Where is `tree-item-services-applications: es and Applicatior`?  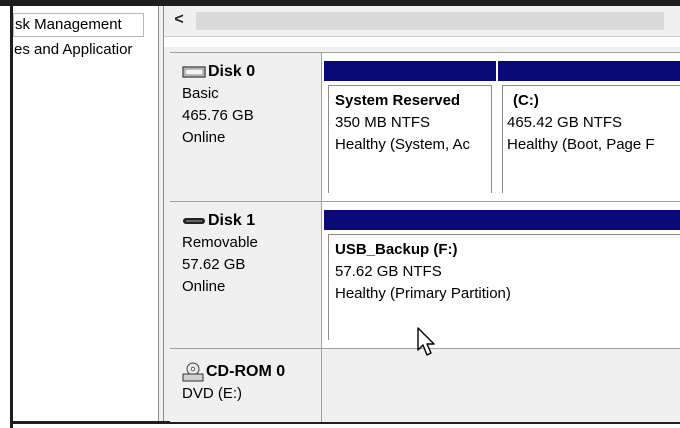 tree-item-services-applications: es and Applicatior is located at coordinates (86, 50).